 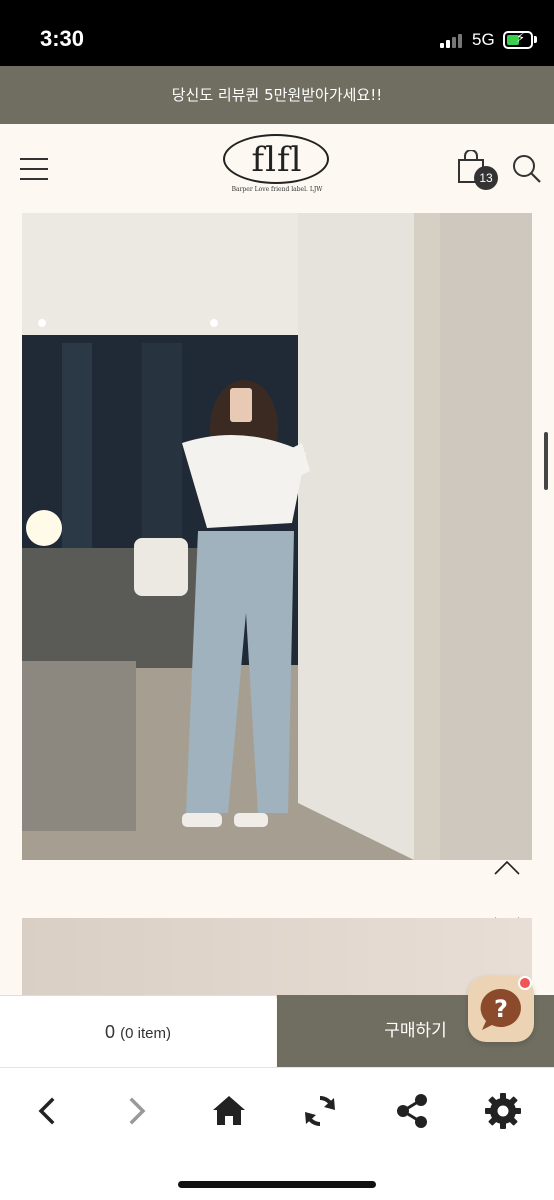 I want to click on arrow-right-icon, so click(x=139, y=1111).